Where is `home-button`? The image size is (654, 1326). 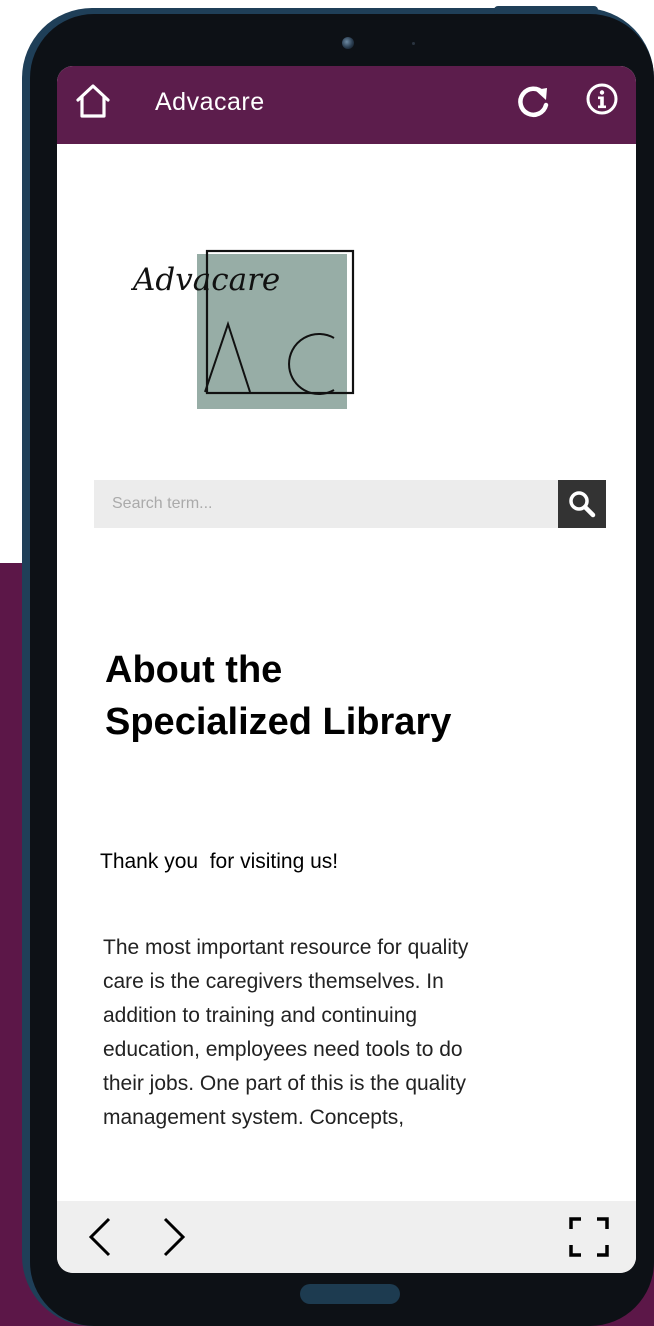
home-button is located at coordinates (93, 102).